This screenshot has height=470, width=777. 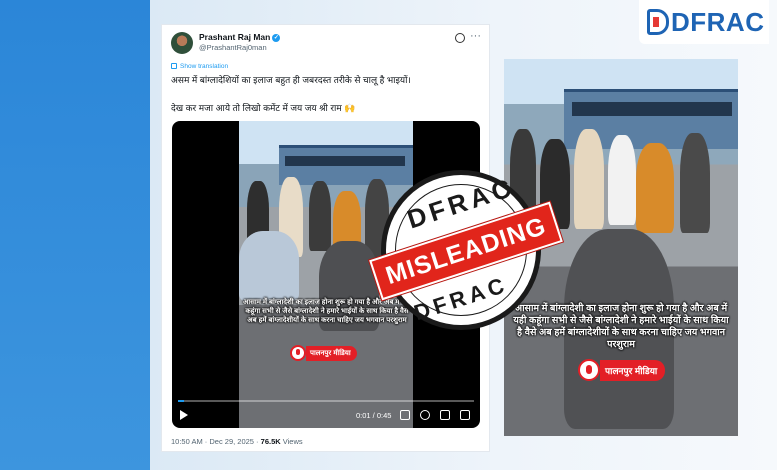 I want to click on grok-icon, so click(x=460, y=38).